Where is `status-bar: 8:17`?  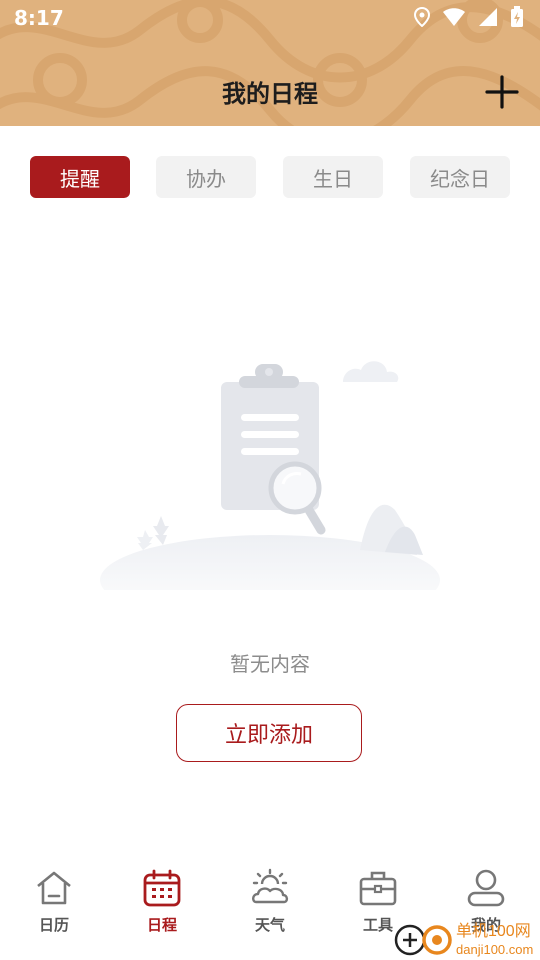
status-bar: 8:17 is located at coordinates (270, 18).